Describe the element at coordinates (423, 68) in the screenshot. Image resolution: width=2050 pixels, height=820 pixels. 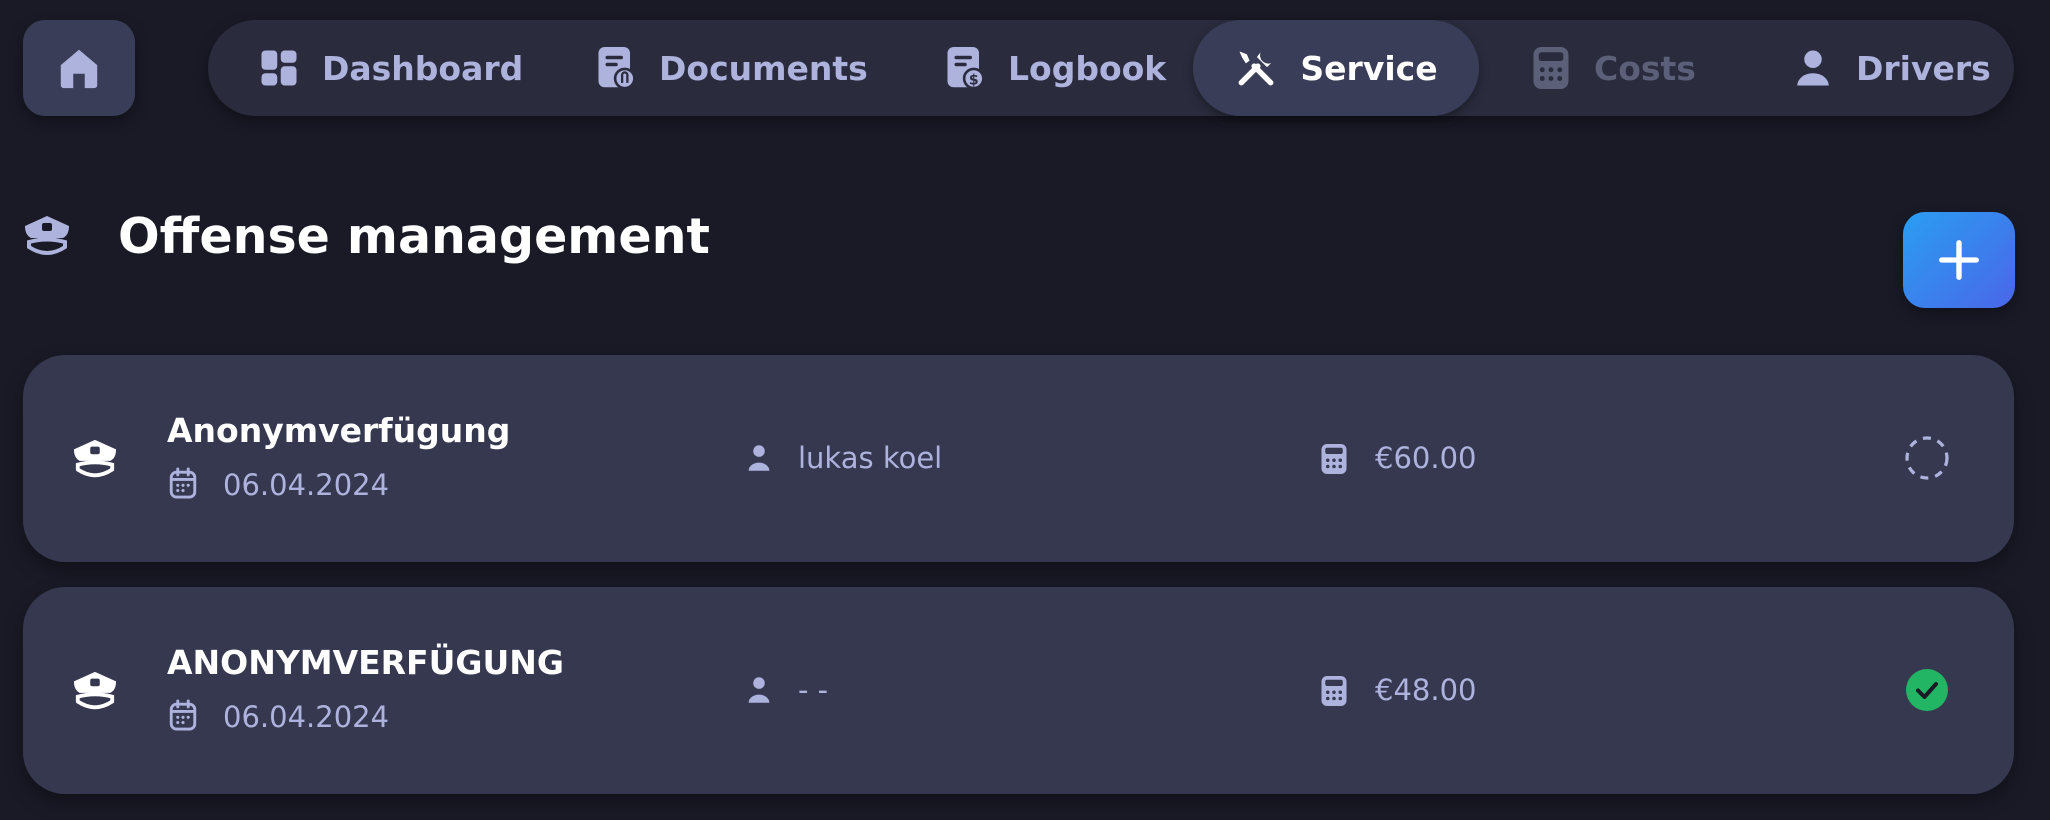
I see `nav-dashboard-label: Dashboard` at that location.